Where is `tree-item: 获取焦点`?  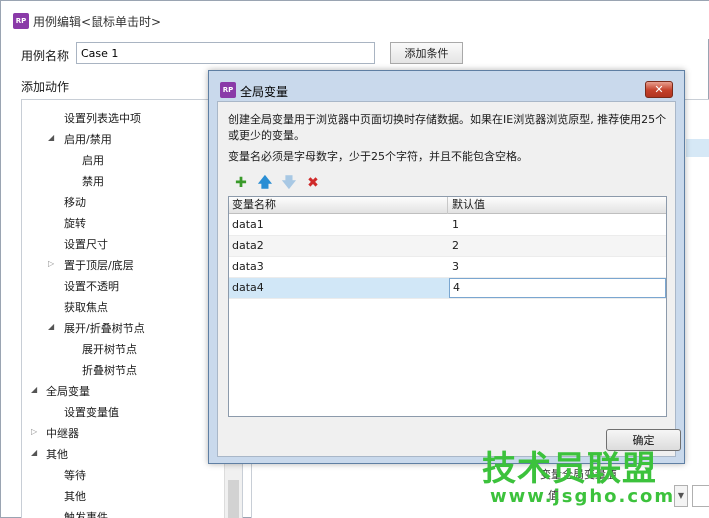
tree-item: 获取焦点 is located at coordinates (86, 307).